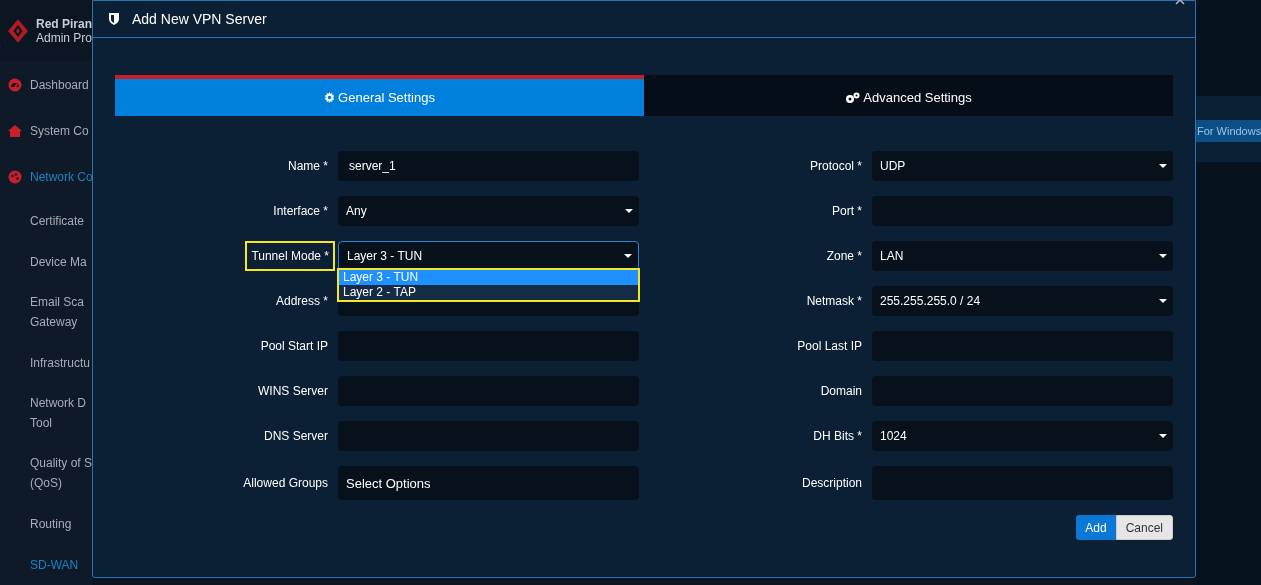 This screenshot has height=585, width=1261. Describe the element at coordinates (285, 483) in the screenshot. I see `field-label: Allowed Groups` at that location.